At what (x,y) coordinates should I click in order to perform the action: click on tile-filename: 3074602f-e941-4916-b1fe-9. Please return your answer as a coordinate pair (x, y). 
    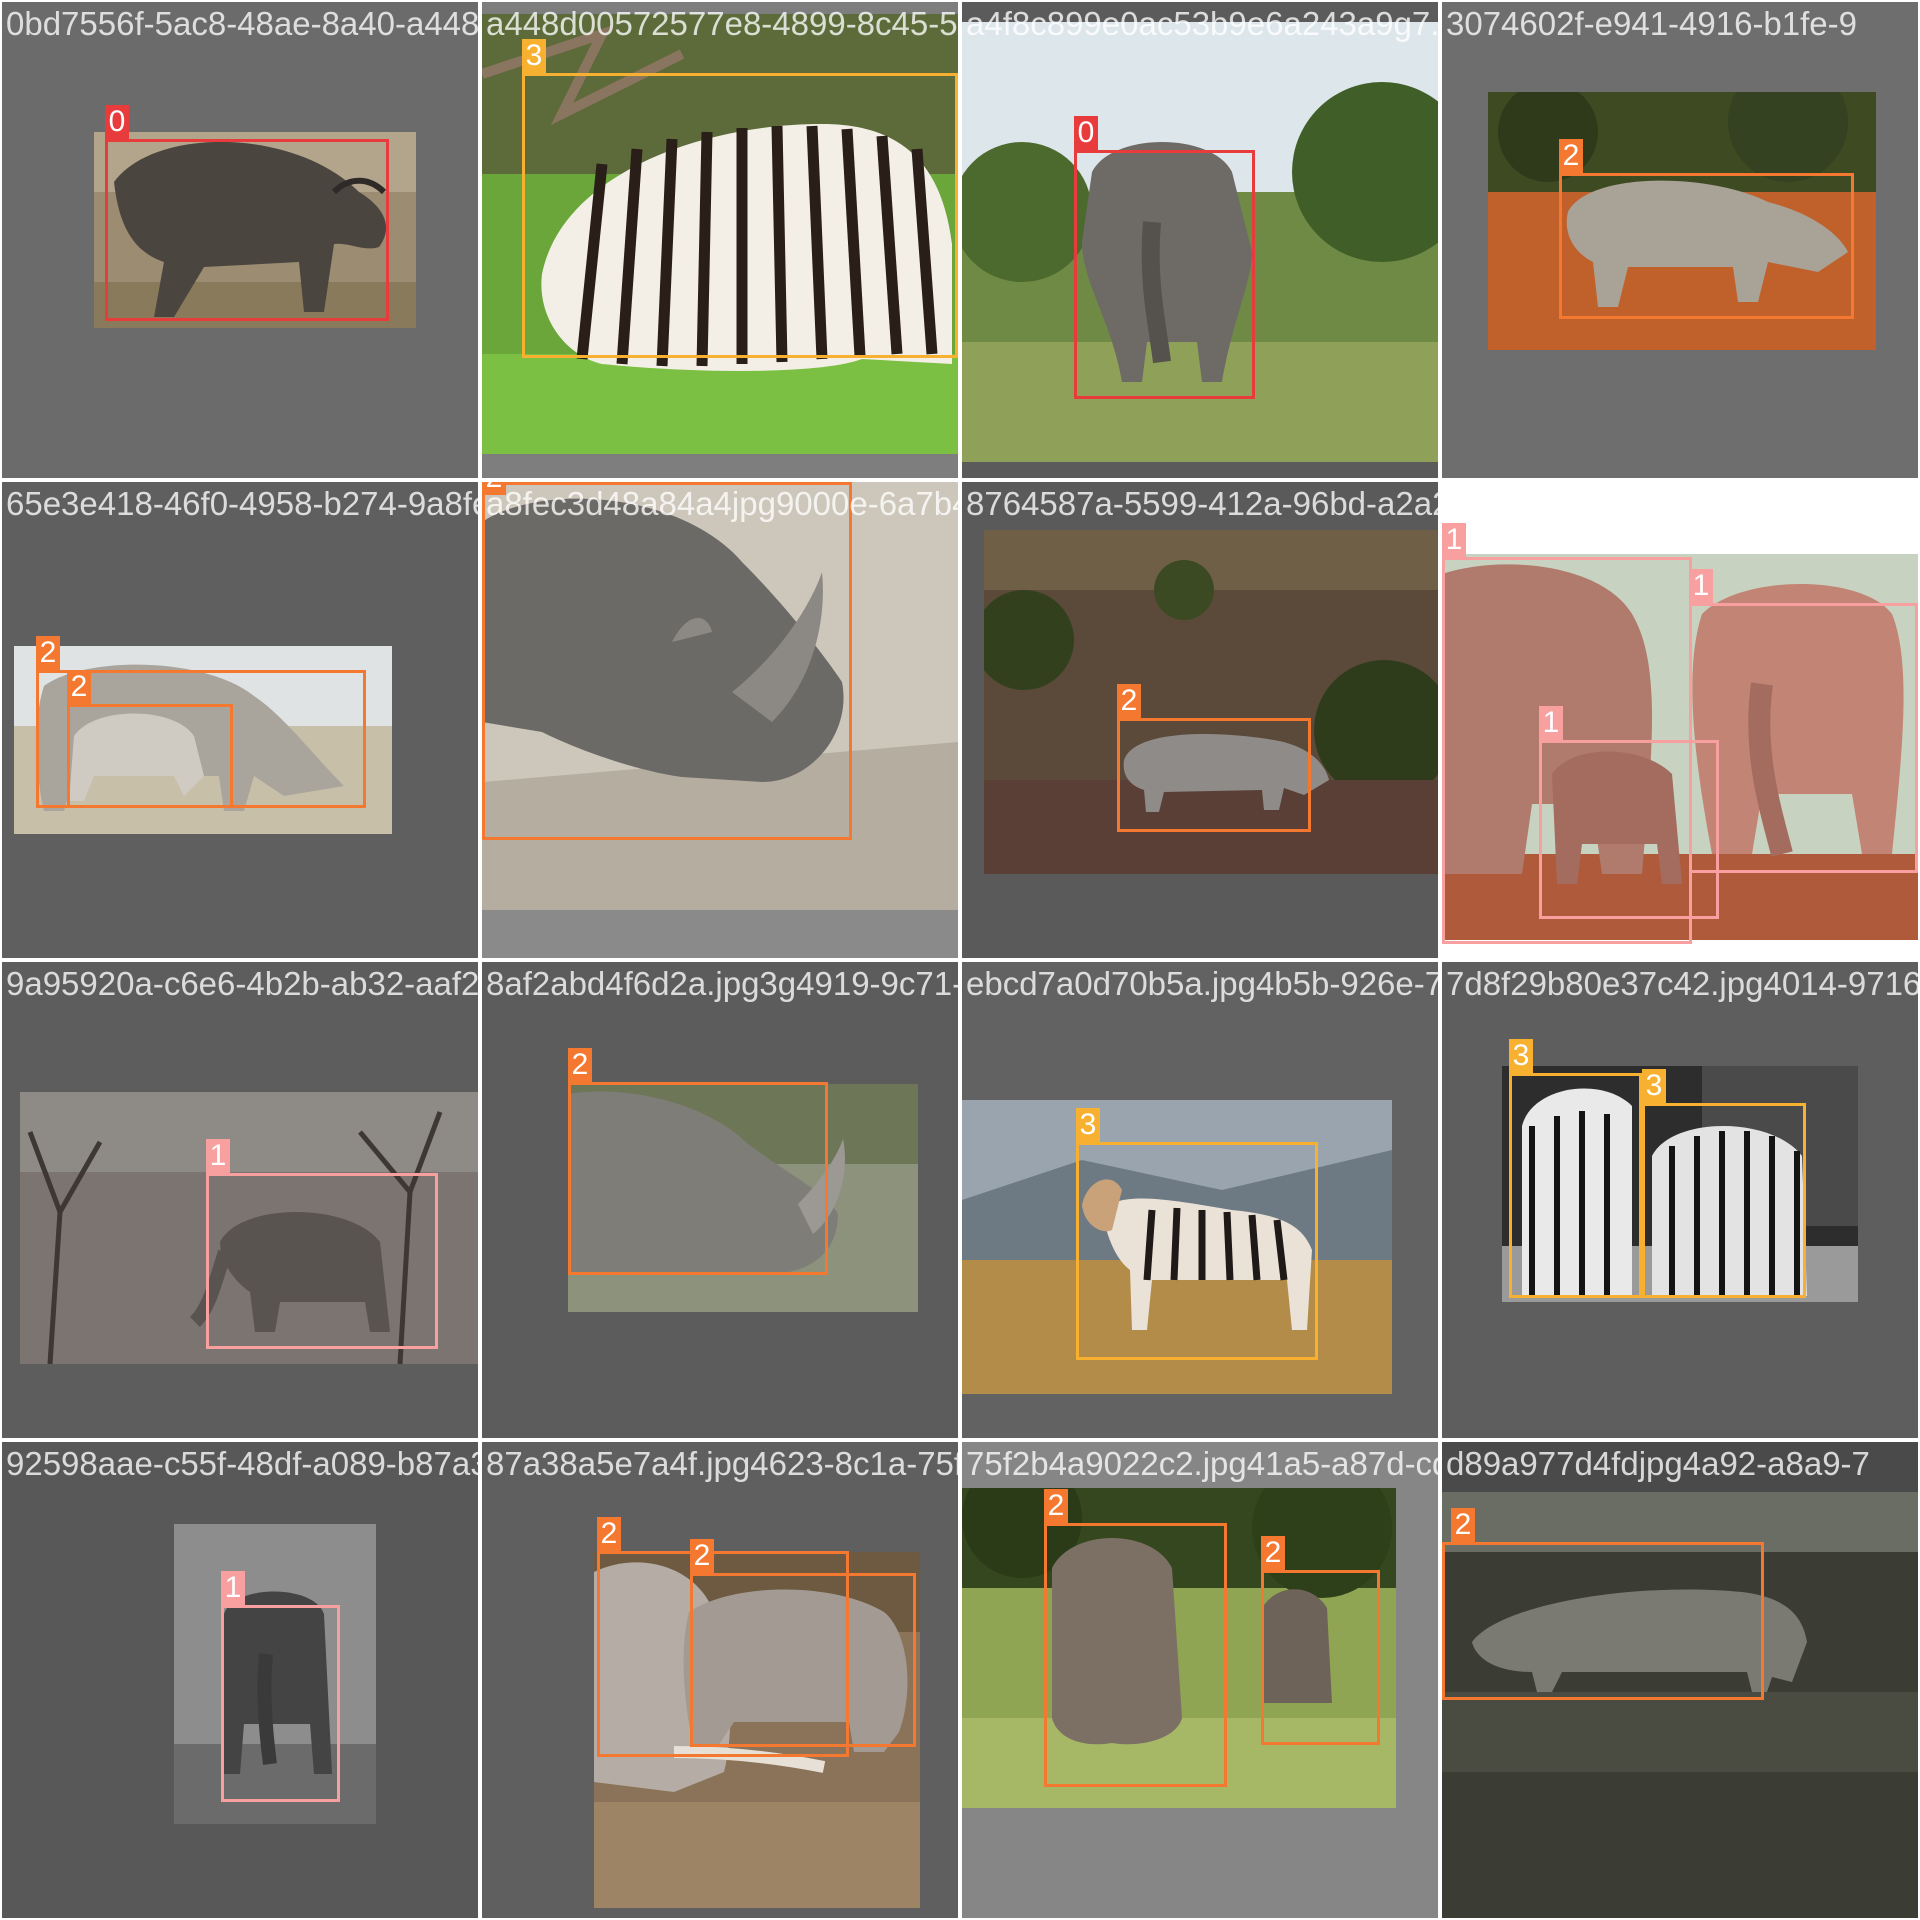
    Looking at the image, I should click on (1652, 23).